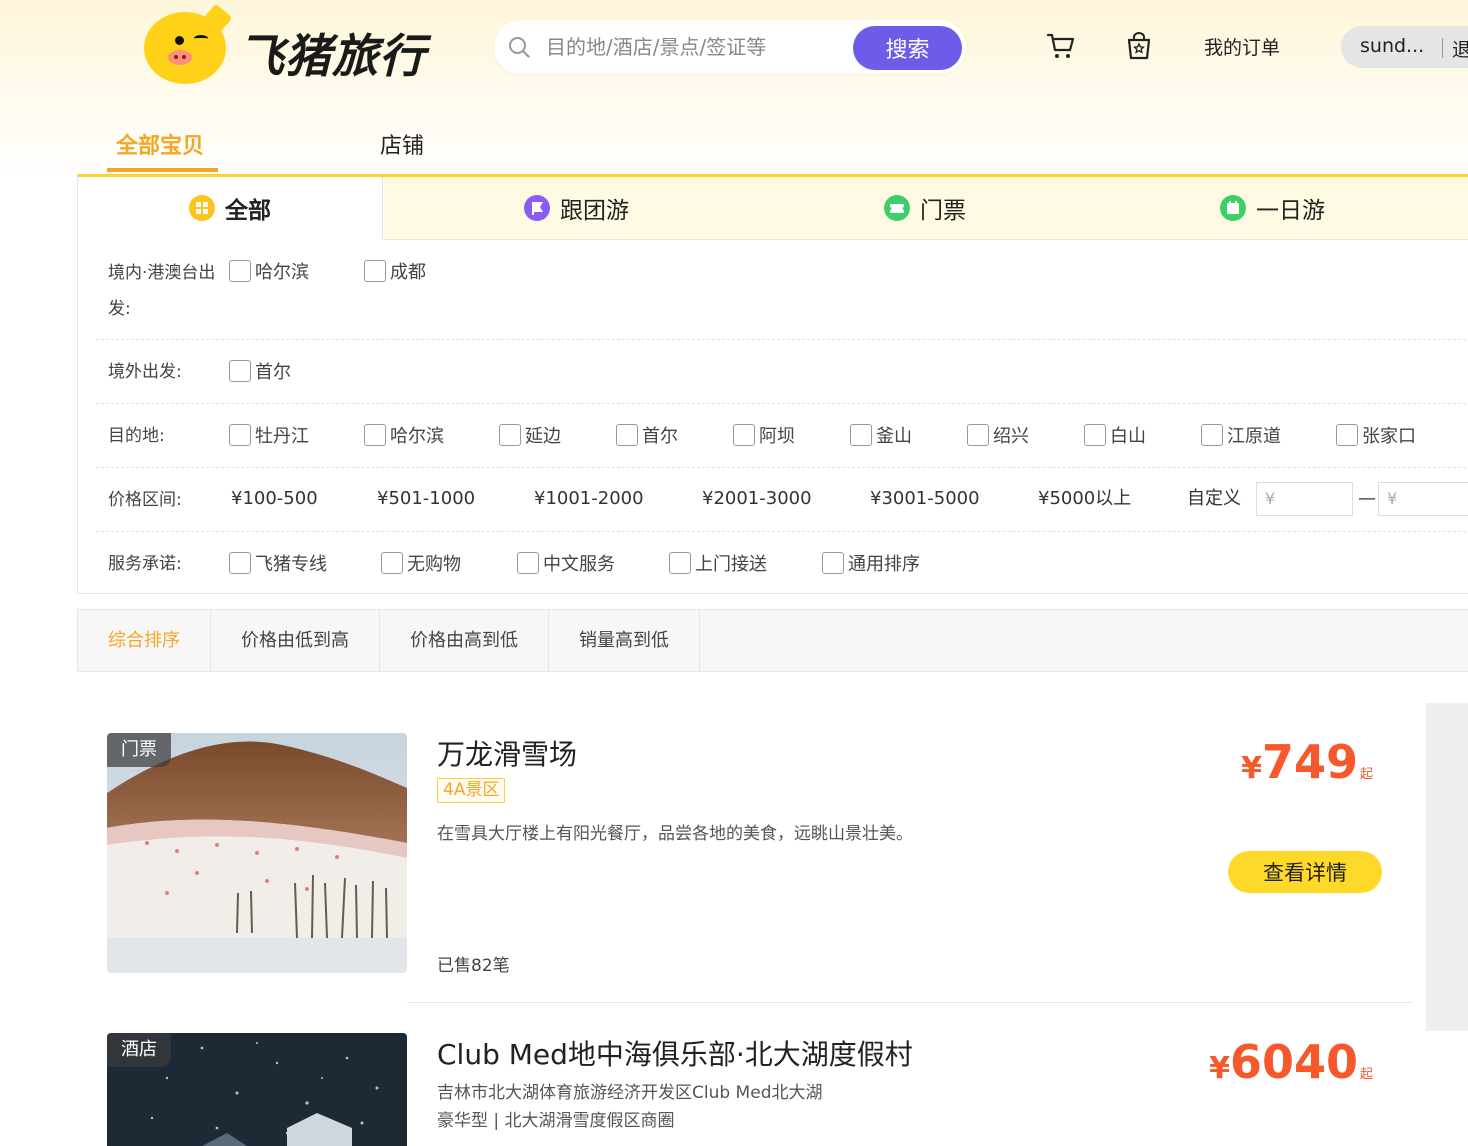 Image resolution: width=1468 pixels, height=1146 pixels. Describe the element at coordinates (519, 47) in the screenshot. I see `search-icon` at that location.